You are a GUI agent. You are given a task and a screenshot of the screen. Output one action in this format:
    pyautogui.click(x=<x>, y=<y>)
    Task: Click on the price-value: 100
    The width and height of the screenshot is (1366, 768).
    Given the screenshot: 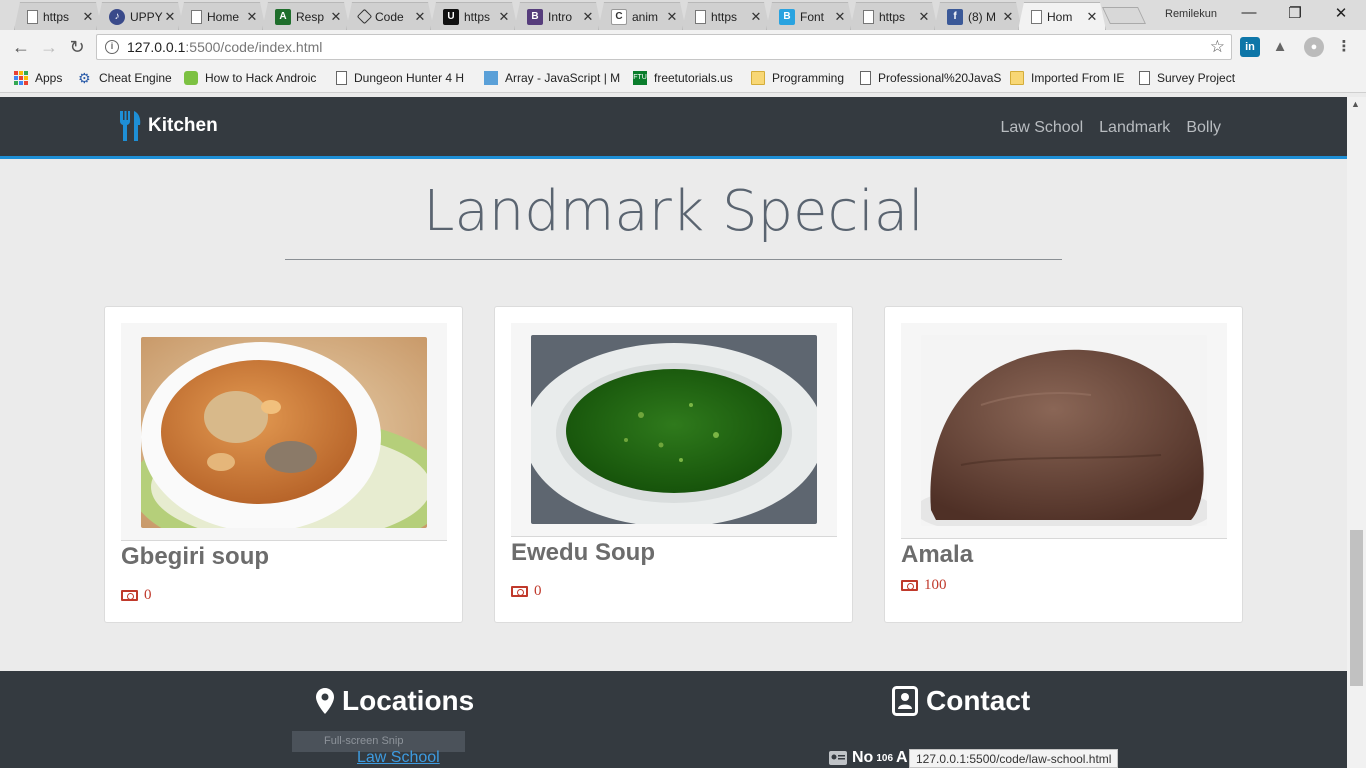 What is the action you would take?
    pyautogui.click(x=935, y=585)
    